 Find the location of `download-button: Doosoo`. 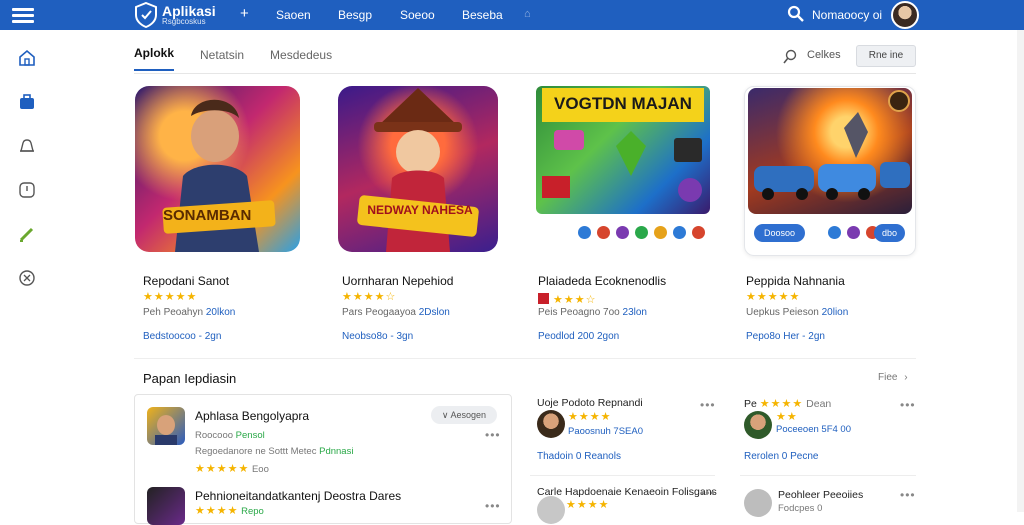

download-button: Doosoo is located at coordinates (780, 233).